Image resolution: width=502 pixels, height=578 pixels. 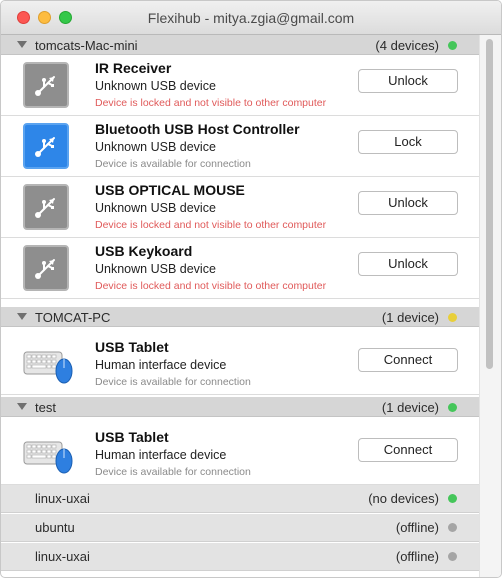 What do you see at coordinates (407, 45) in the screenshot?
I see `group-device-count: (4 devices)` at bounding box center [407, 45].